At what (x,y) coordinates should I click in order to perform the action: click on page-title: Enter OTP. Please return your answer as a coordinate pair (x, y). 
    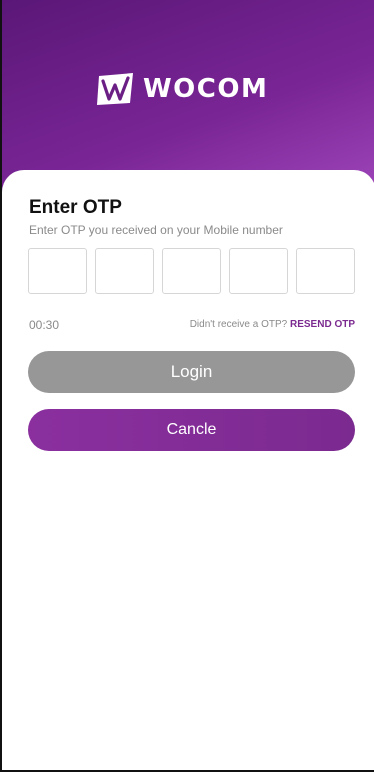
    Looking at the image, I should click on (75, 207).